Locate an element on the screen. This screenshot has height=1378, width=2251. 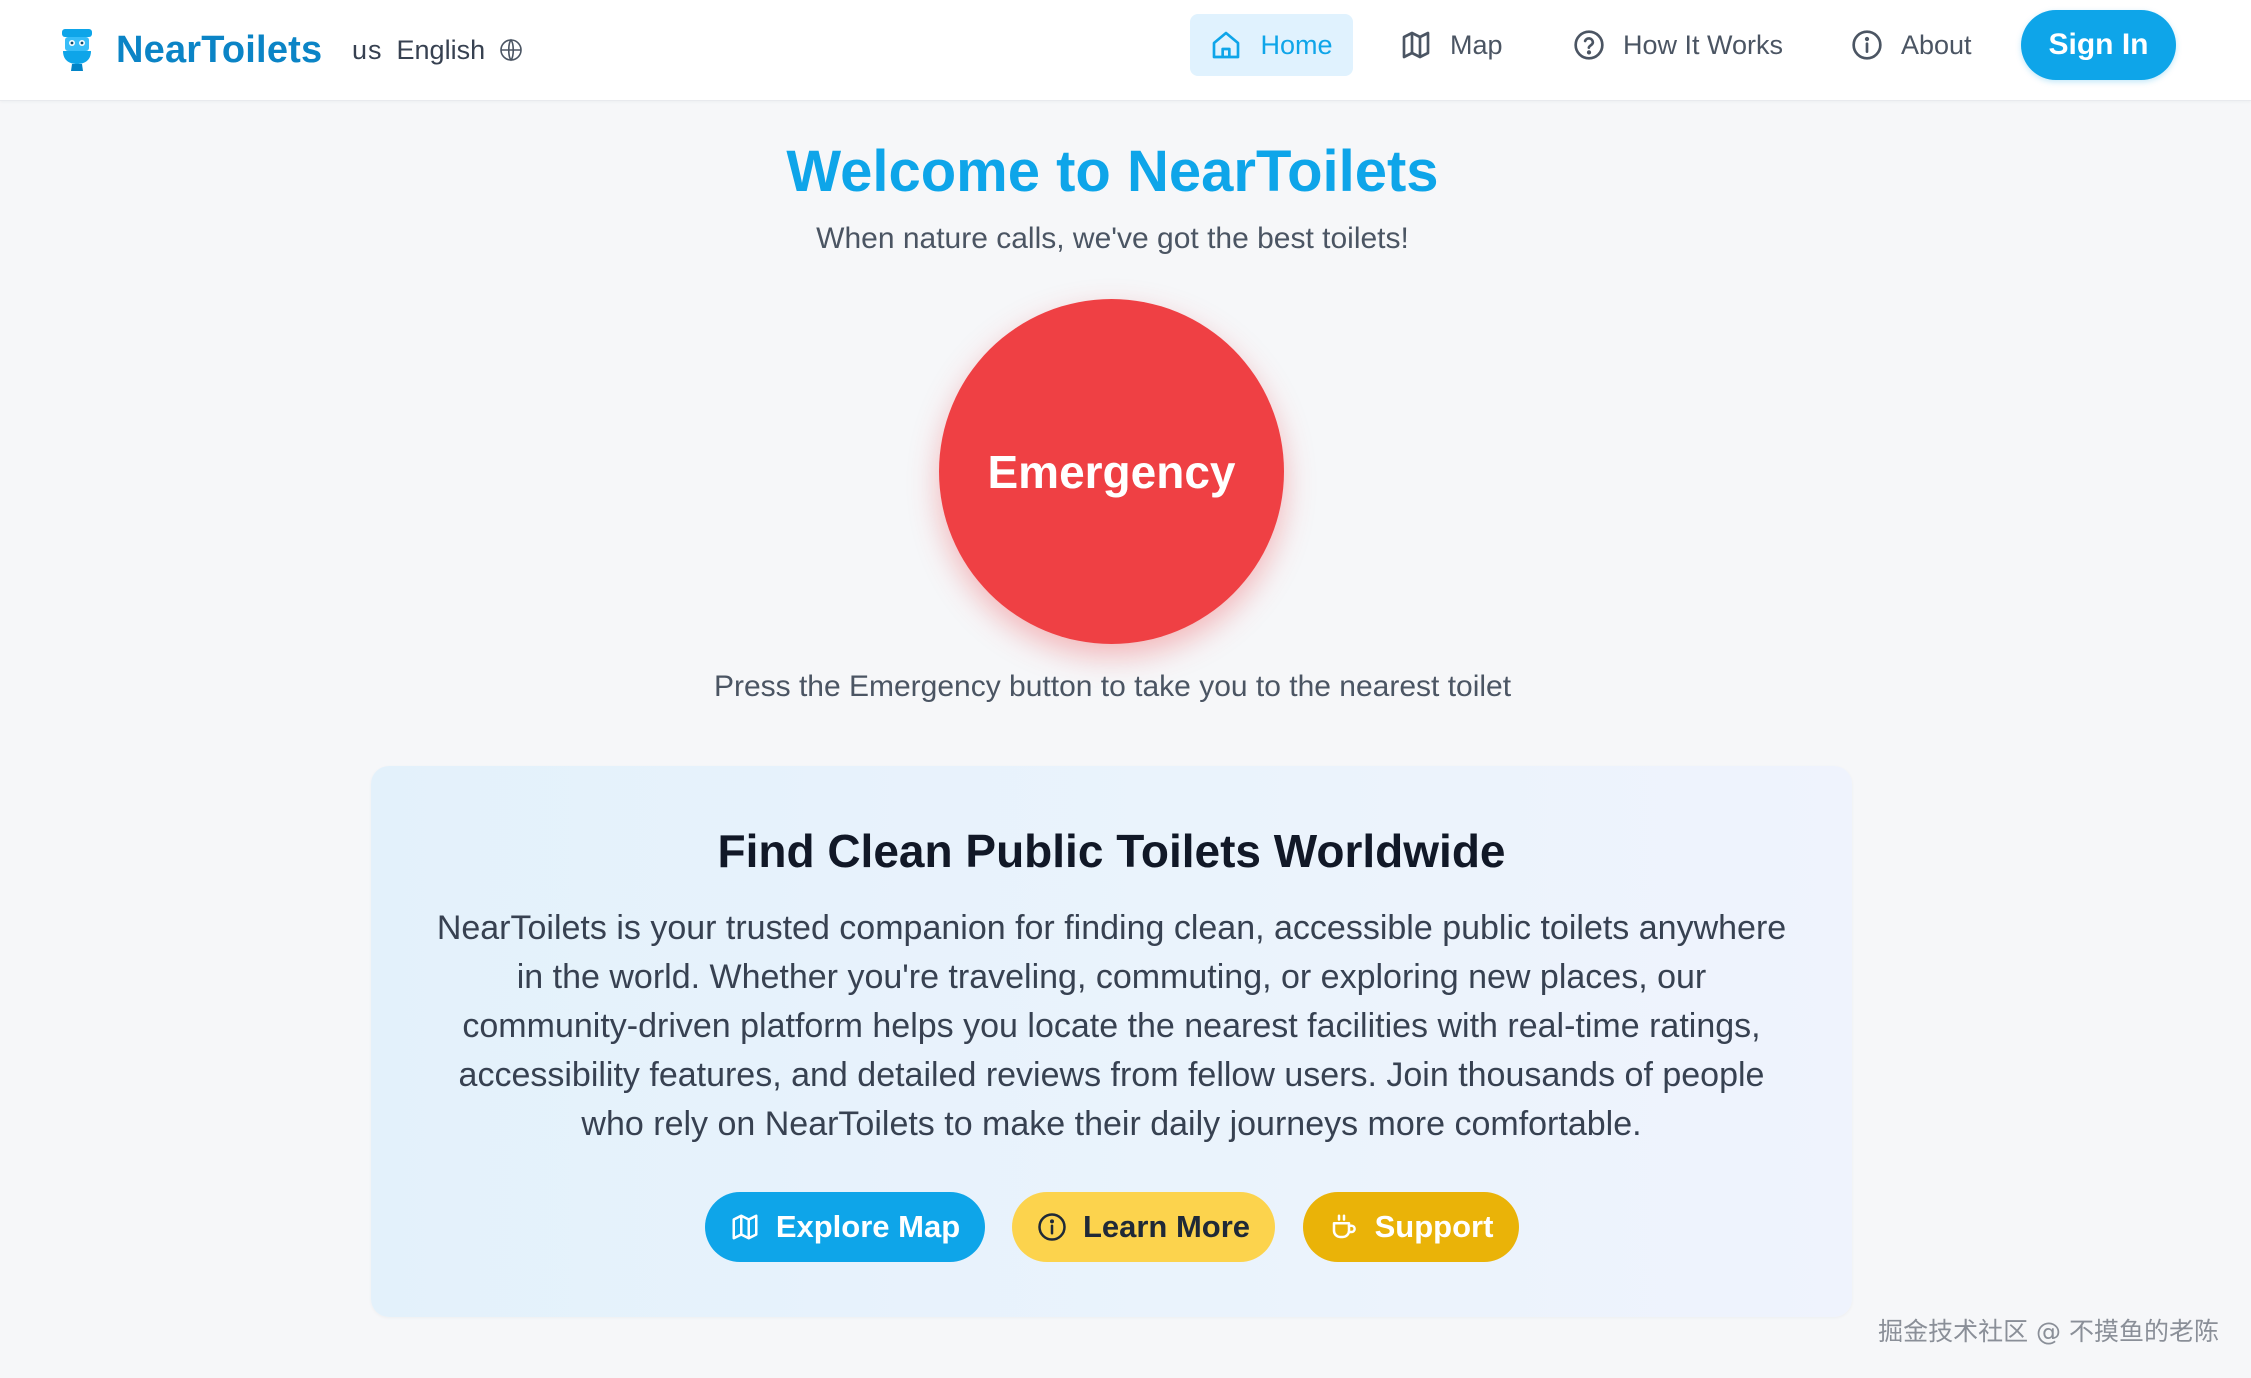
nav-home: Home is located at coordinates (1271, 45).